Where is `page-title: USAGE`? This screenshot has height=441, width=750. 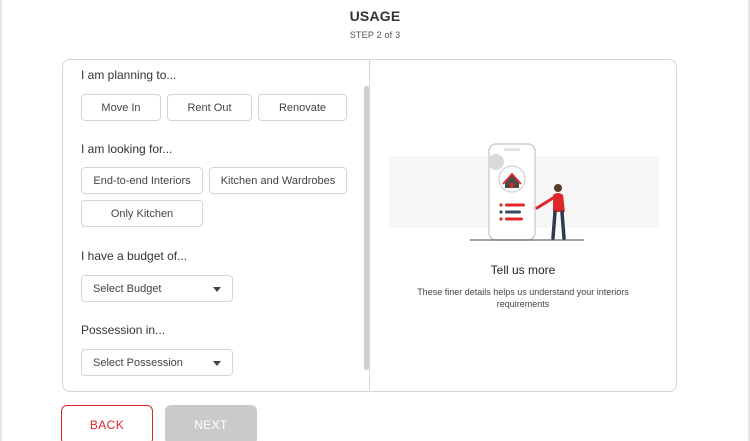 page-title: USAGE is located at coordinates (375, 16).